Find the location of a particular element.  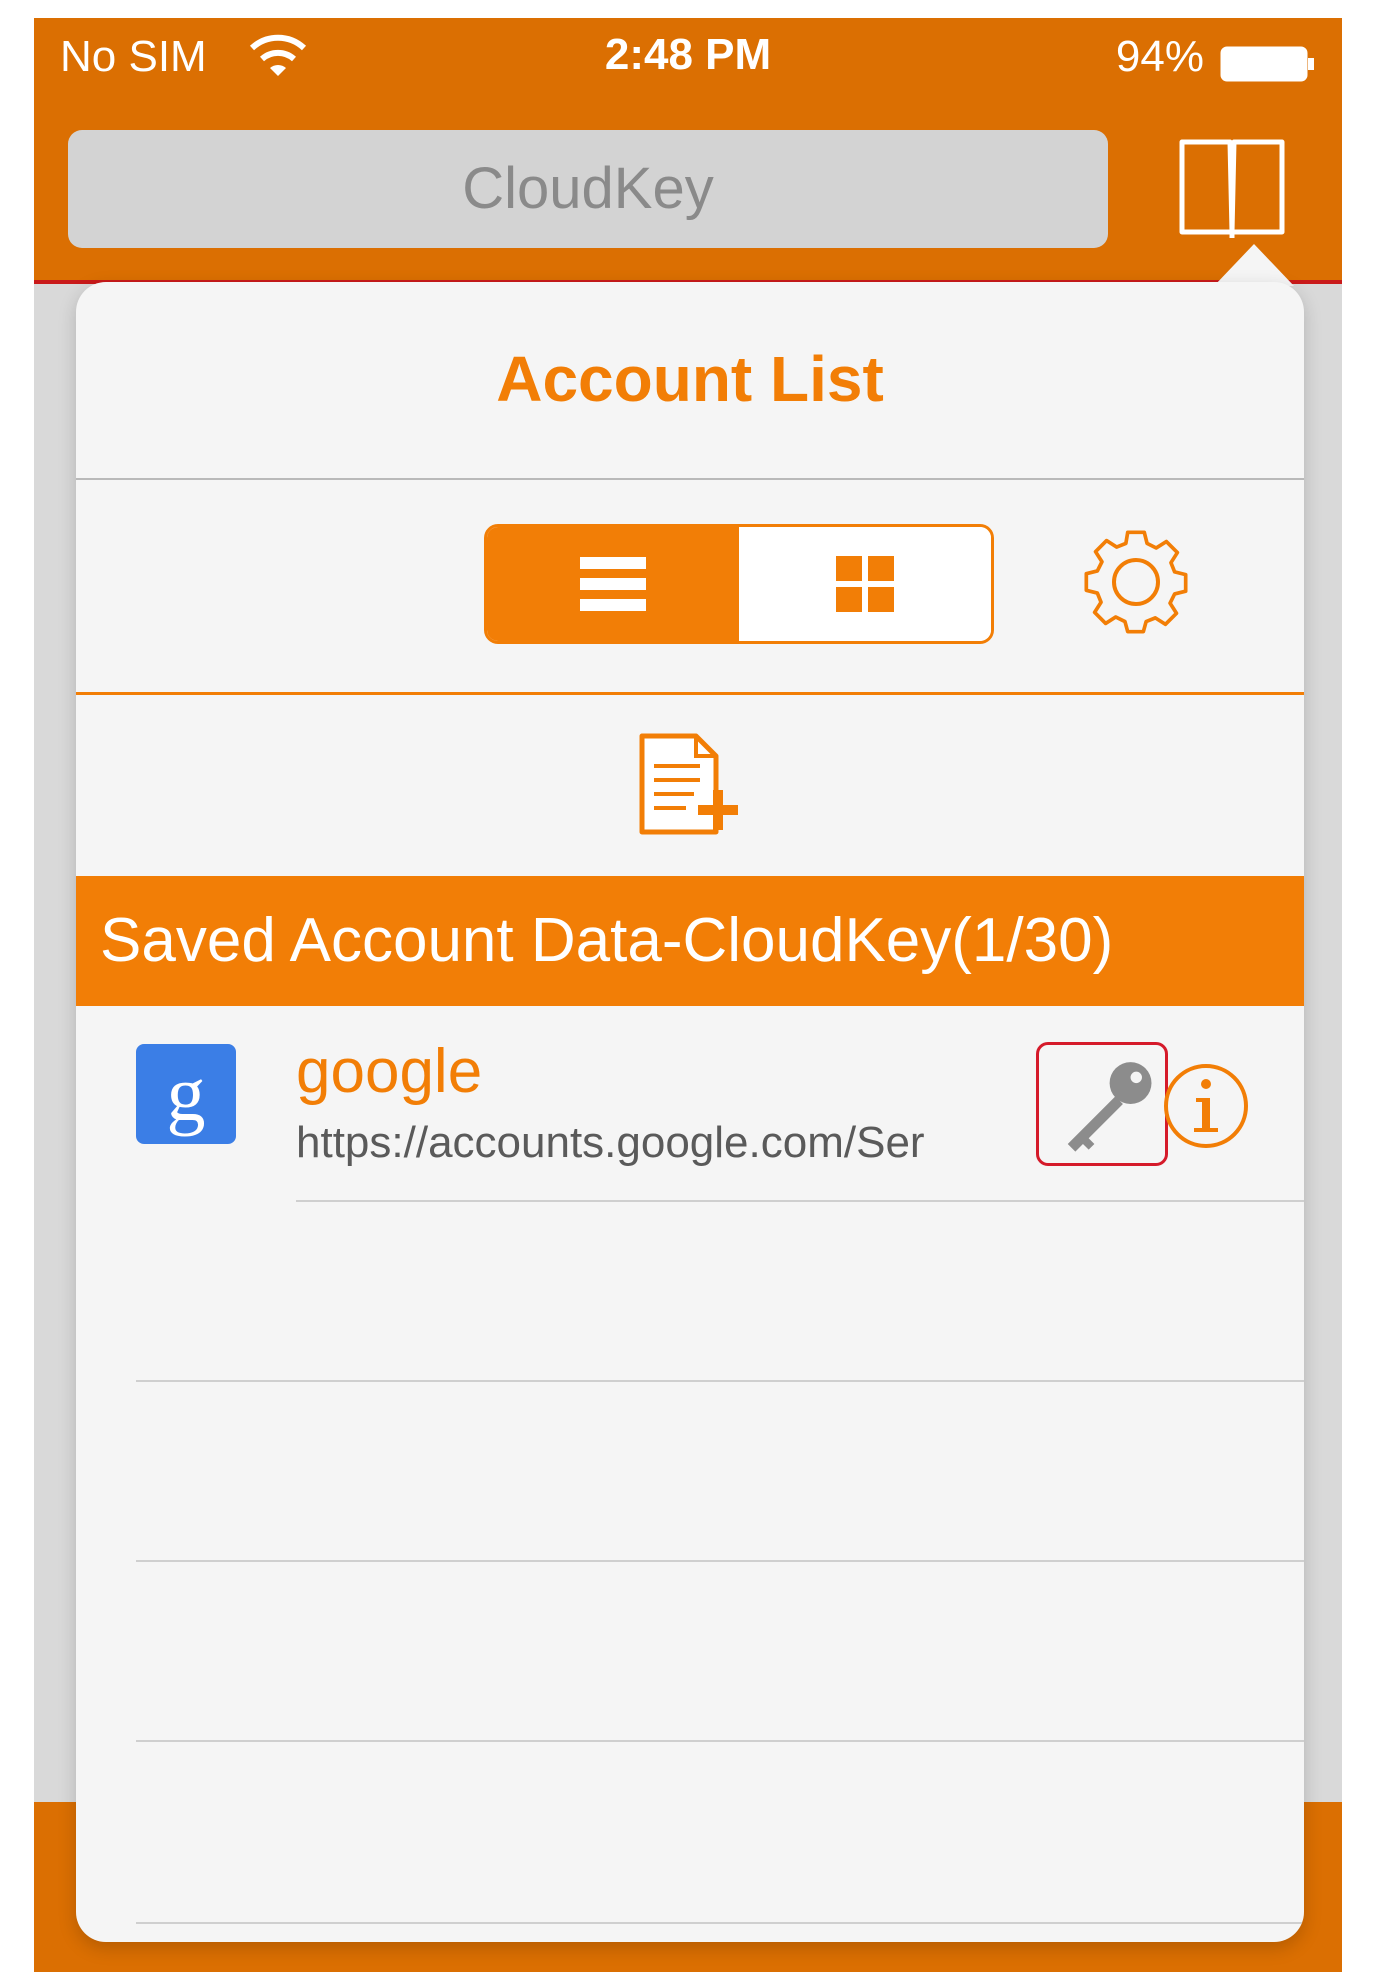

status-bar: No SIM 2:48 PM 94% is located at coordinates (688, 58).